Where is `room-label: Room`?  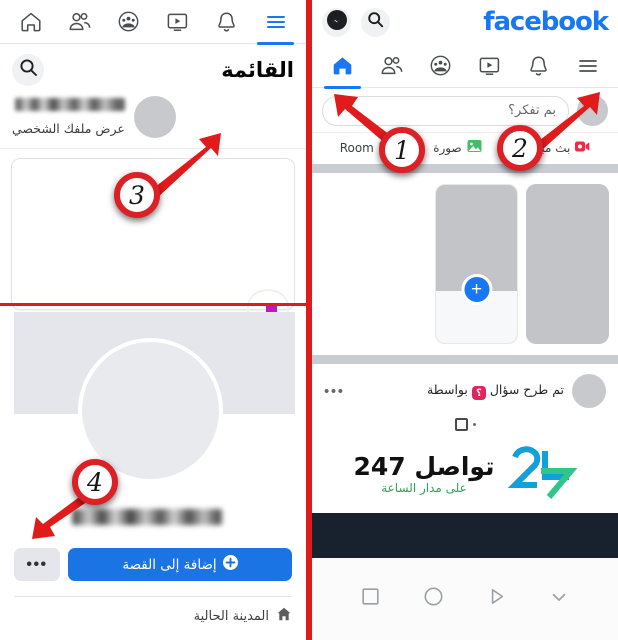 room-label: Room is located at coordinates (356, 147).